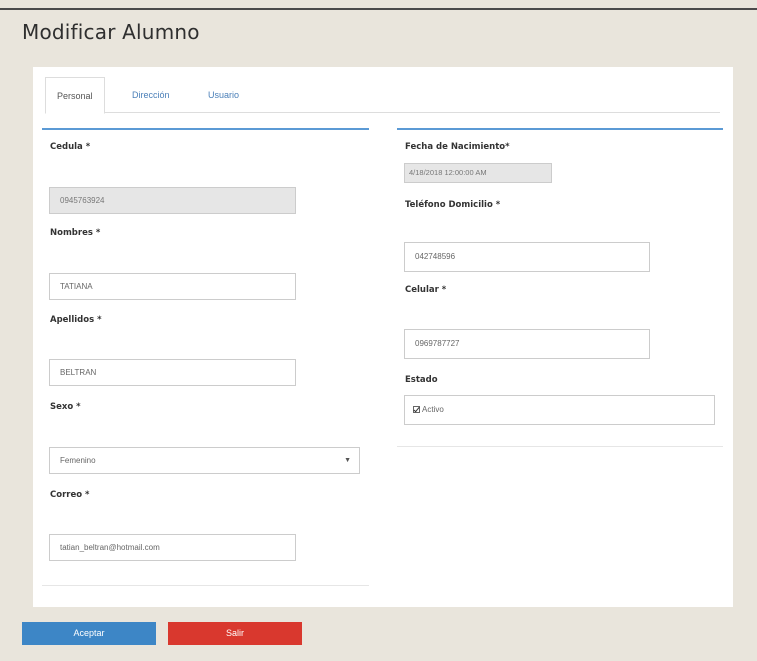  What do you see at coordinates (560, 129) in the screenshot?
I see `right-column-rule` at bounding box center [560, 129].